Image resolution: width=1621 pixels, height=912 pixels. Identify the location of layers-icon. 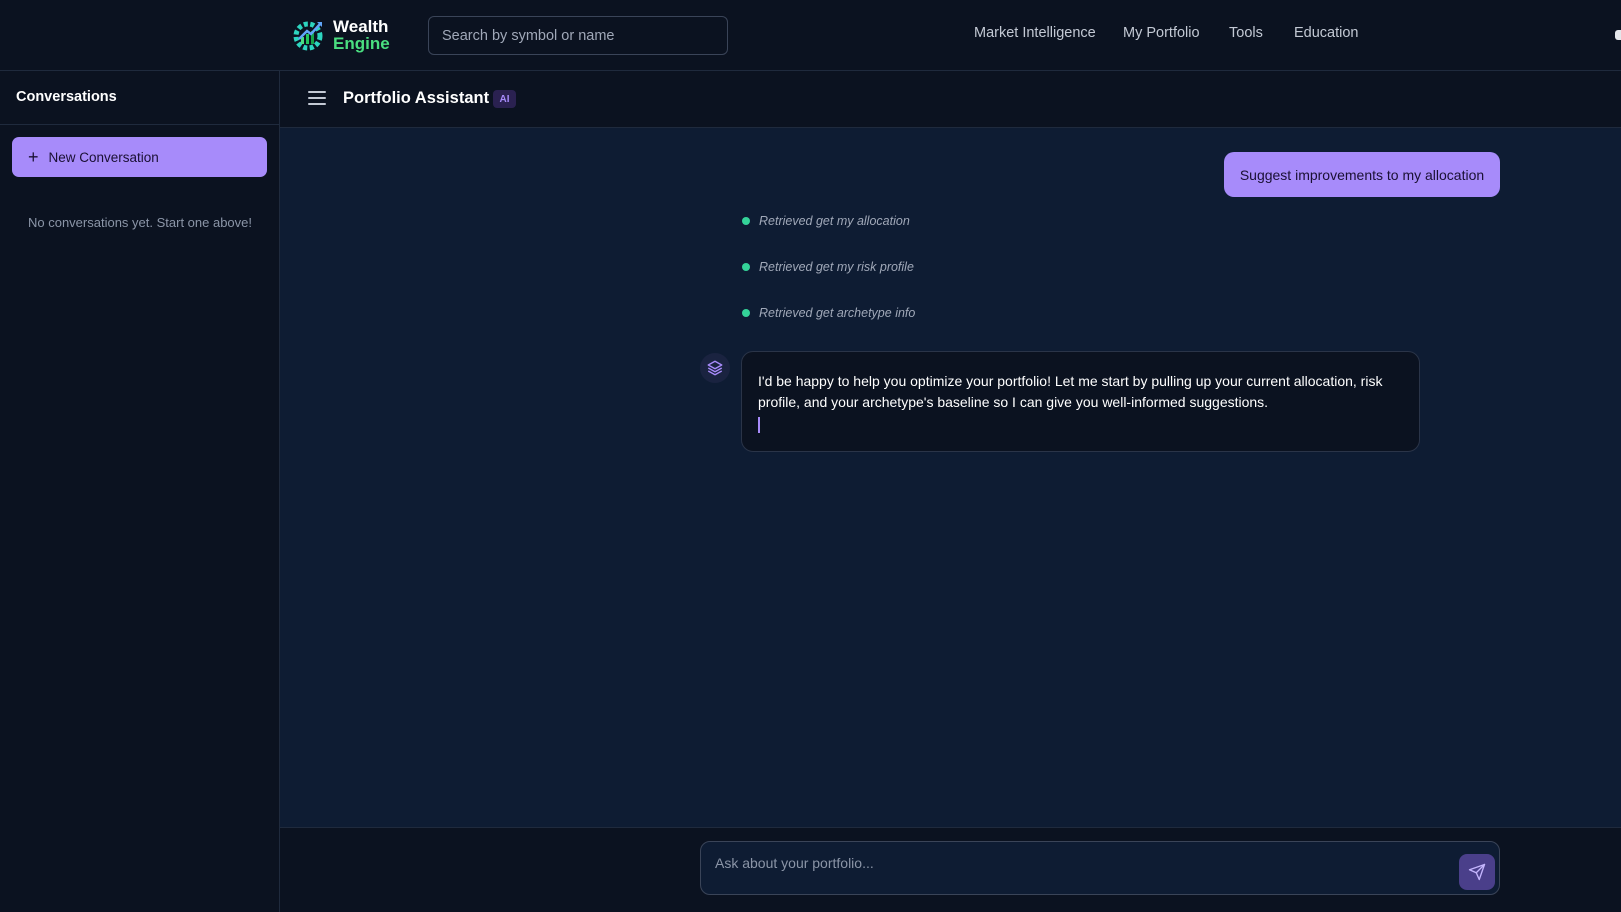
(715, 368).